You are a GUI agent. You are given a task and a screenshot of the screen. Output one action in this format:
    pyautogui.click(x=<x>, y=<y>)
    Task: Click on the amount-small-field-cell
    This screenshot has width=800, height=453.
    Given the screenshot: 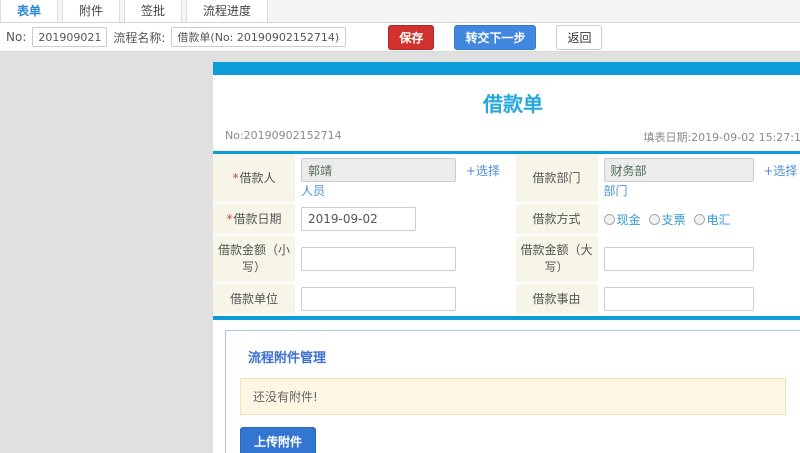 What is the action you would take?
    pyautogui.click(x=405, y=259)
    